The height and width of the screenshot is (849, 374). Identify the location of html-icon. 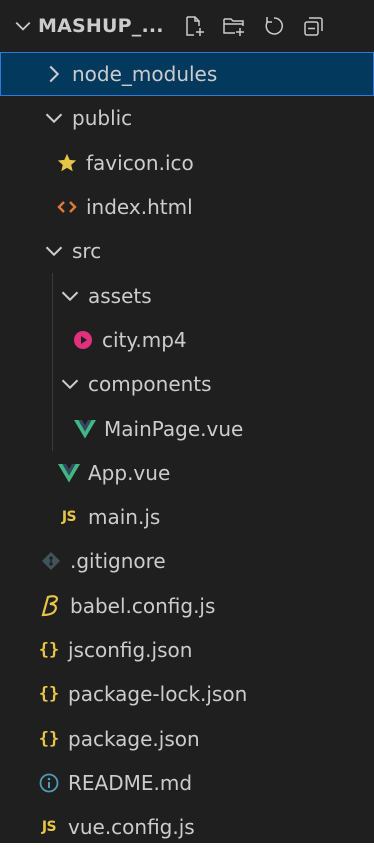
(67, 207).